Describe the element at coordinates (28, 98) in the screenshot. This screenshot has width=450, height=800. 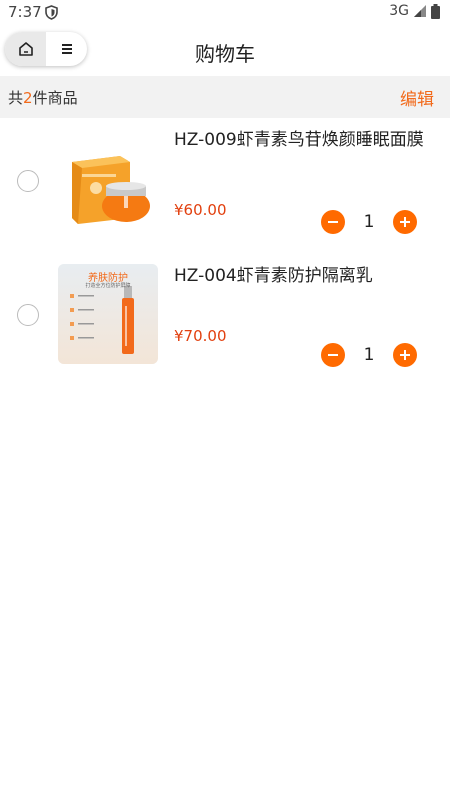
I see `item-count: 2` at that location.